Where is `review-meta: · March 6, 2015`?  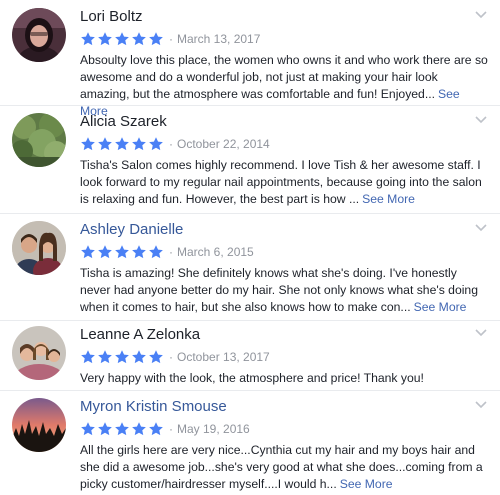
review-meta: · March 6, 2015 is located at coordinates (167, 252).